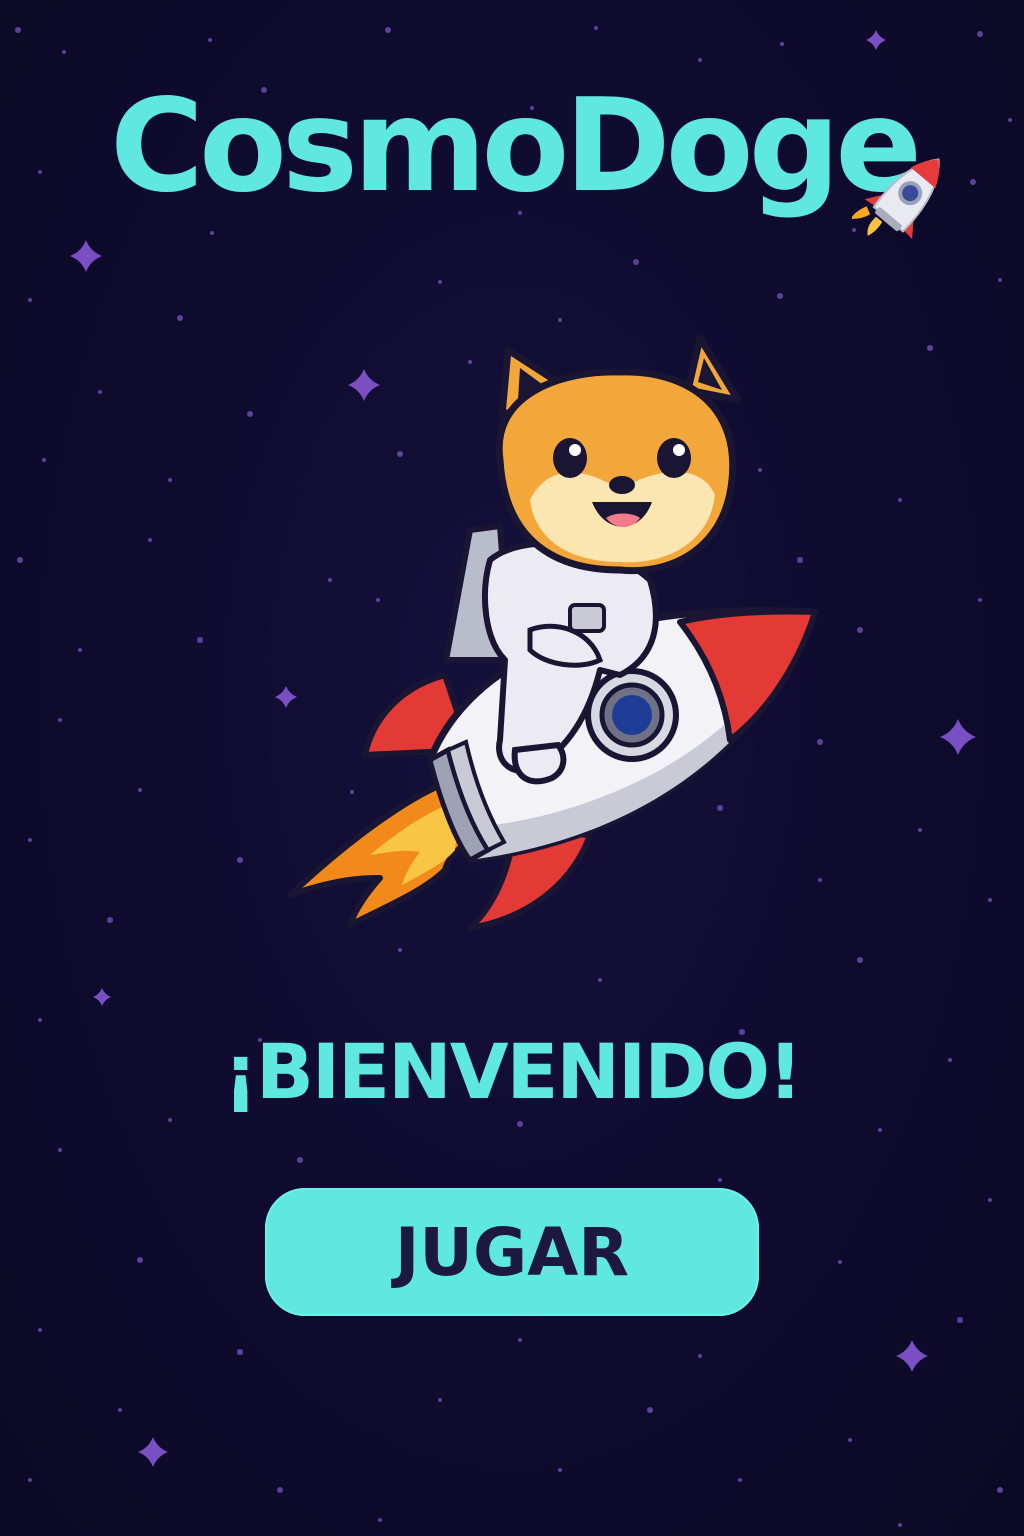 Image resolution: width=1024 pixels, height=1536 pixels. Describe the element at coordinates (512, 1071) in the screenshot. I see `welcome-heading: ¡BIENVENIDO!` at that location.